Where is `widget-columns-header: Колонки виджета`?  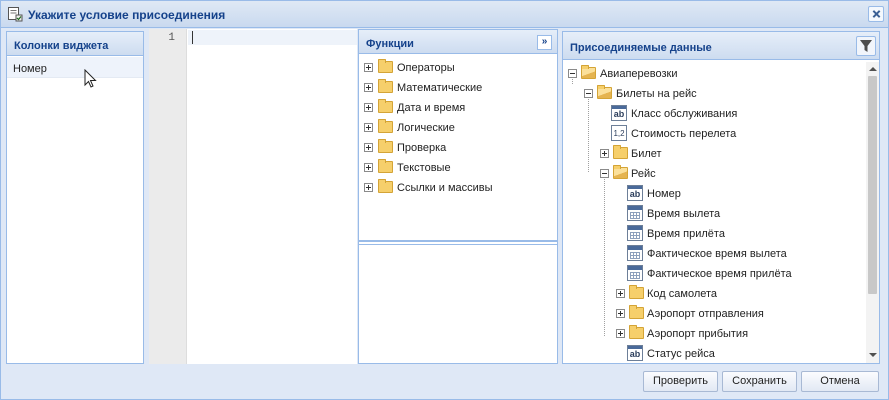 widget-columns-header: Колонки виджета is located at coordinates (75, 44).